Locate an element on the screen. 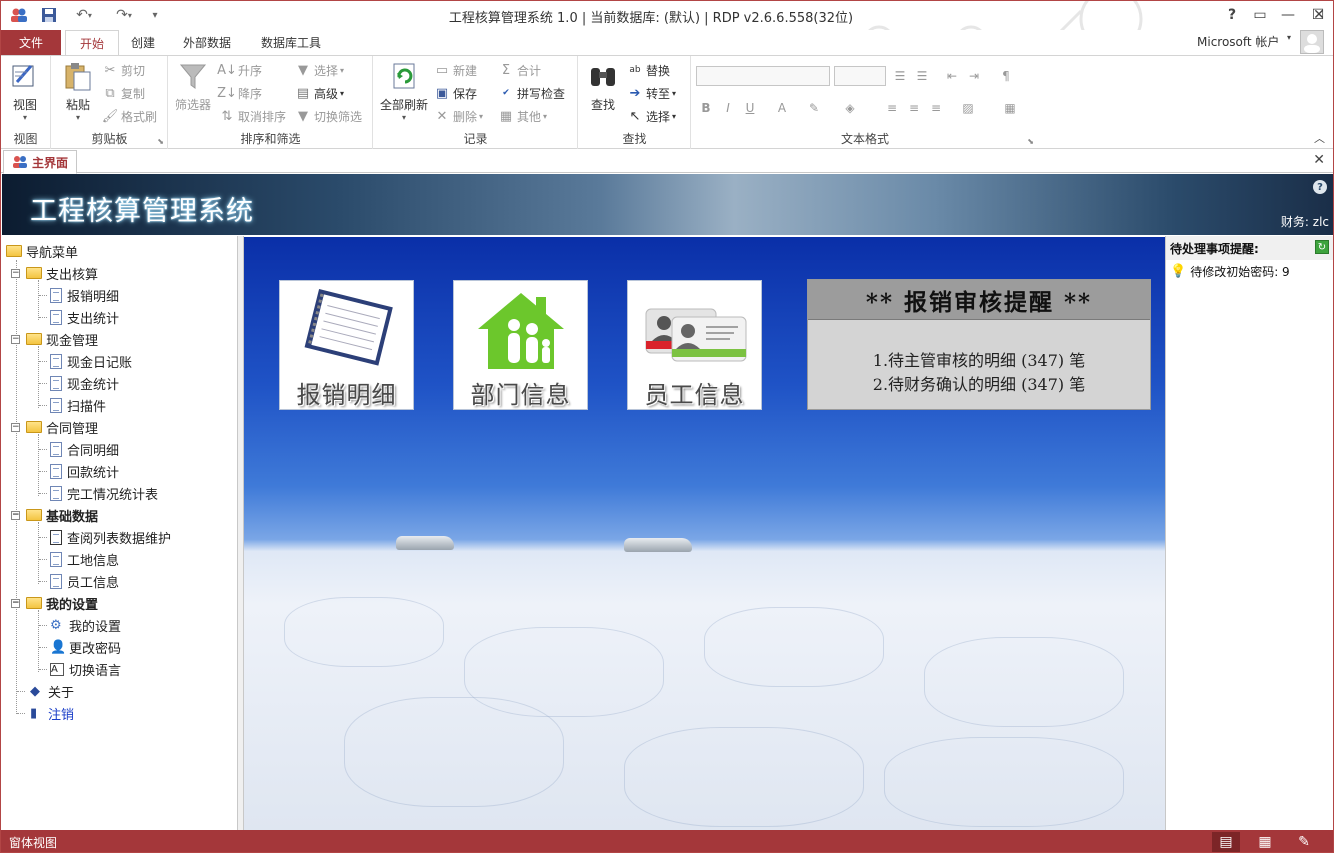 This screenshot has height=853, width=1334. new-record-button: ▭ 新建 is located at coordinates (455, 70).